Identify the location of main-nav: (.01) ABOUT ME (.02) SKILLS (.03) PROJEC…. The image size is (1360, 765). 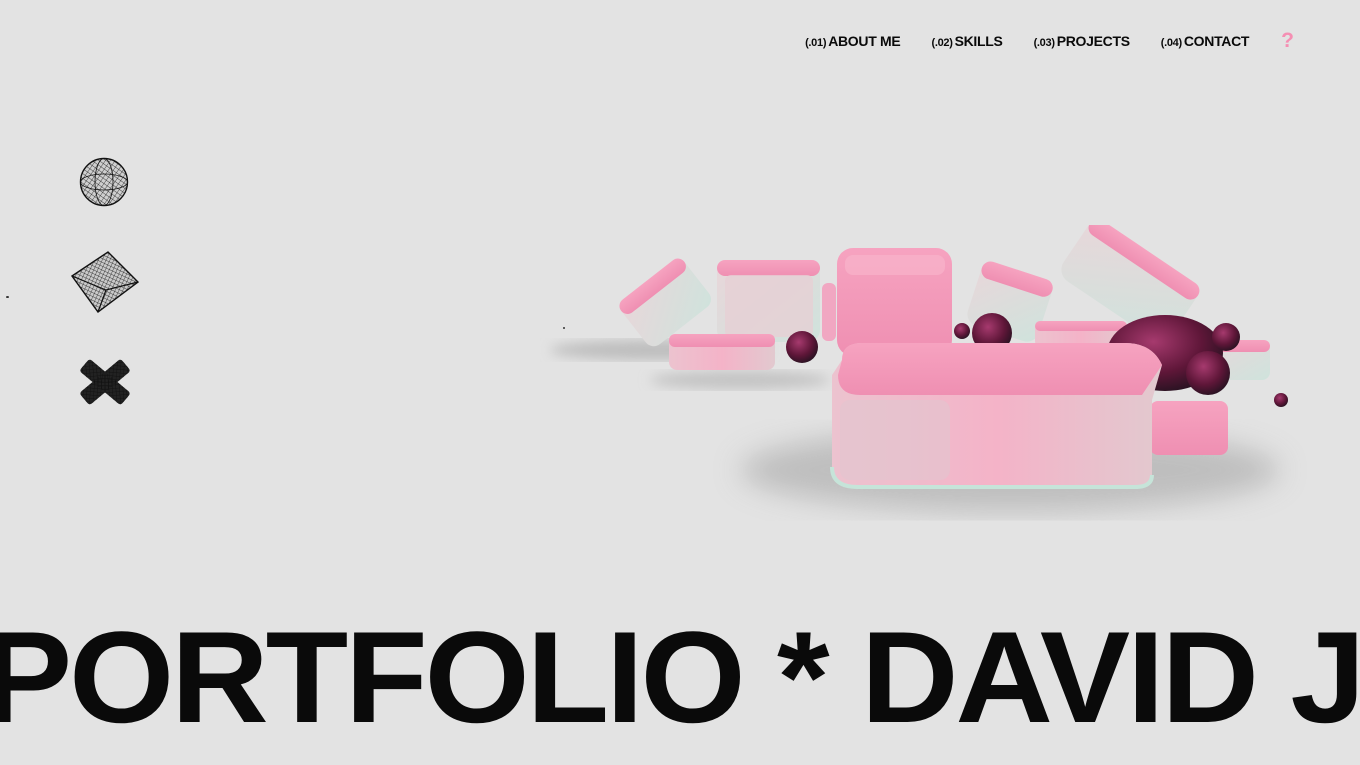
(1049, 40).